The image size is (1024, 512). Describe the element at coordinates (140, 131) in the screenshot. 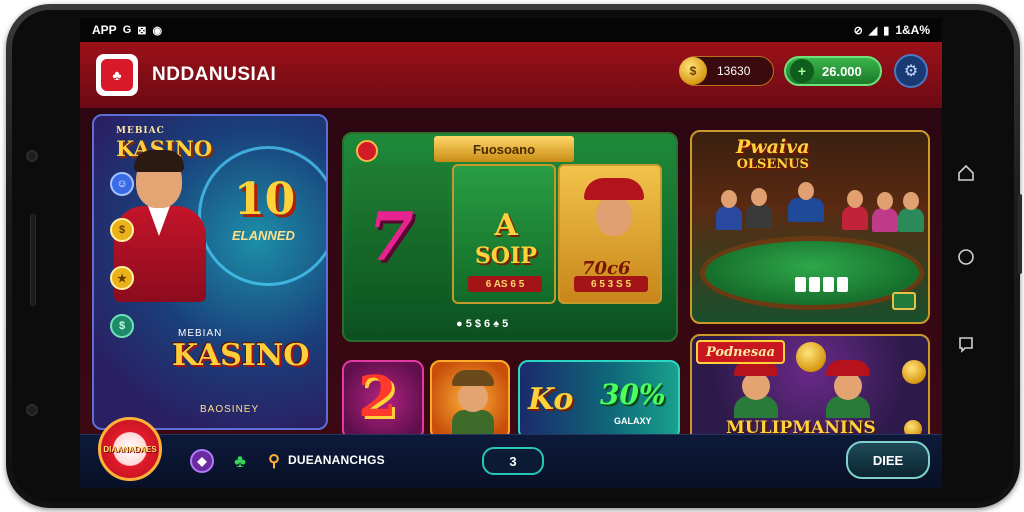

I see `banner-top-small: MEBIAC` at that location.